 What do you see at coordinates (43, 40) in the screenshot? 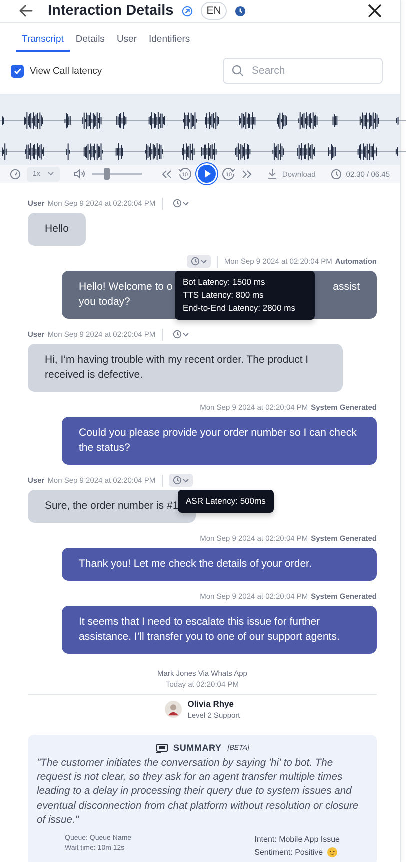
I see `tab: Transcript` at bounding box center [43, 40].